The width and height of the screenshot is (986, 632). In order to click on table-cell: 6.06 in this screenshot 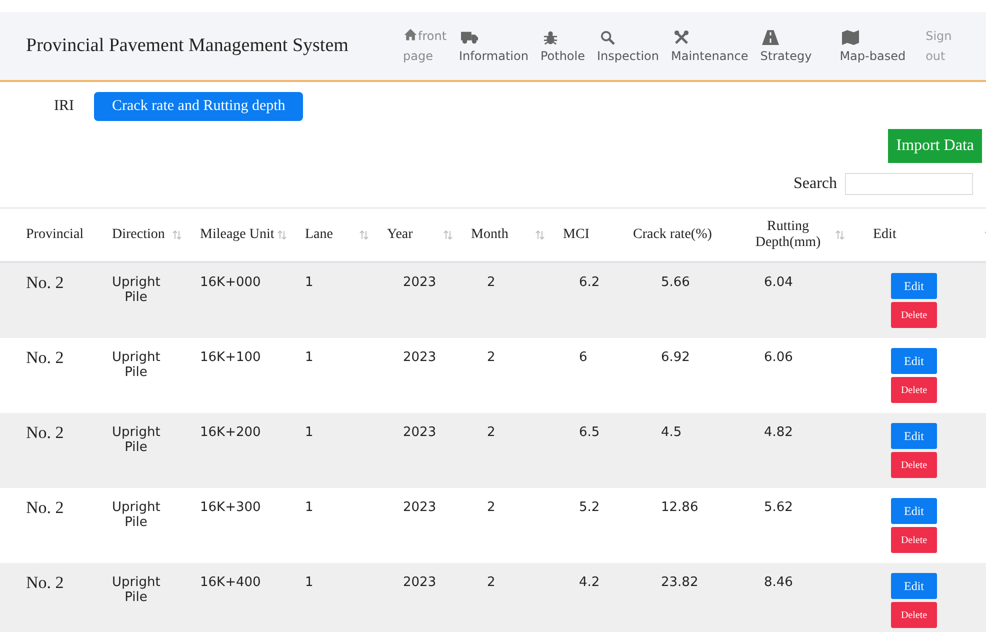, I will do `click(778, 357)`.